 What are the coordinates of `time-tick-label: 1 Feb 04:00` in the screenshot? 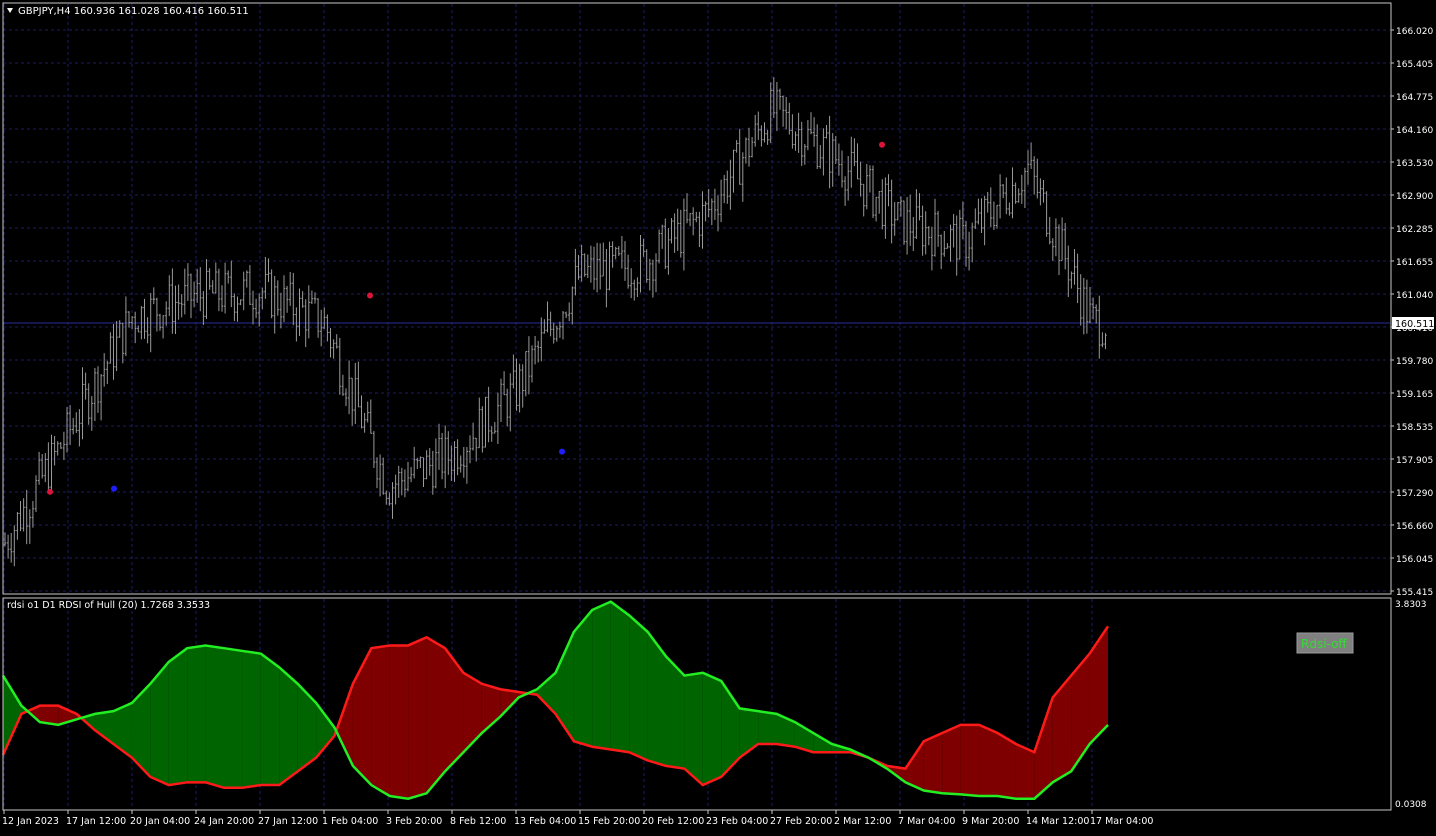 It's located at (350, 821).